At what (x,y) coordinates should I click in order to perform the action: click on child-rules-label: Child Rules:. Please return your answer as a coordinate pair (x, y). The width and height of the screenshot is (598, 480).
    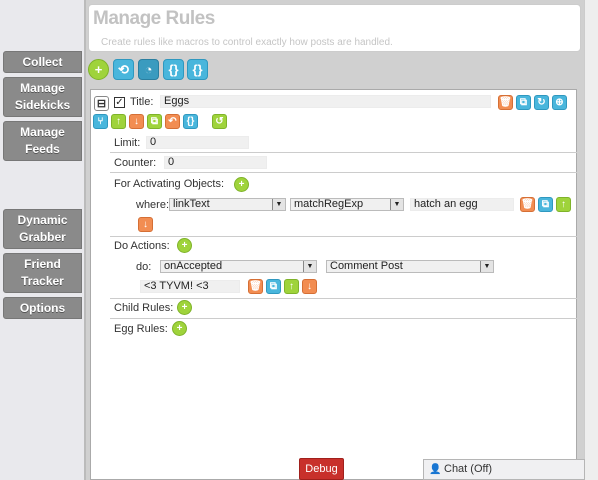
    Looking at the image, I should click on (144, 308).